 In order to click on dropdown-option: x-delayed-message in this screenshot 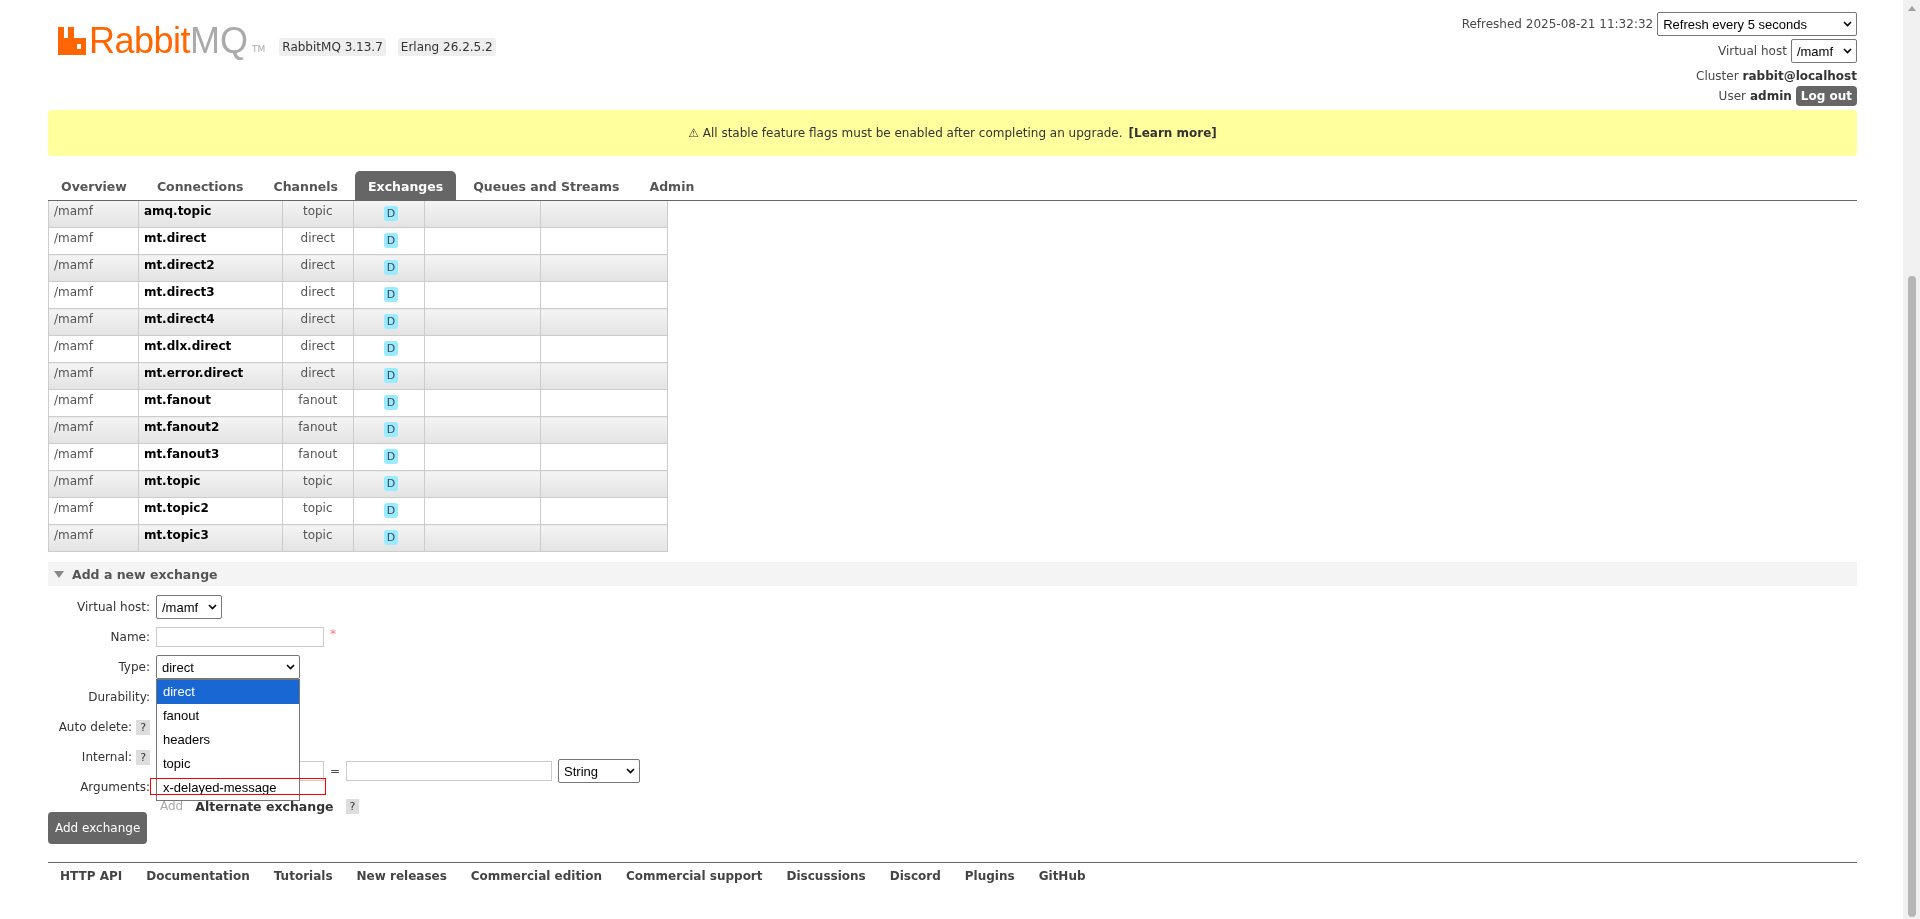, I will do `click(228, 788)`.